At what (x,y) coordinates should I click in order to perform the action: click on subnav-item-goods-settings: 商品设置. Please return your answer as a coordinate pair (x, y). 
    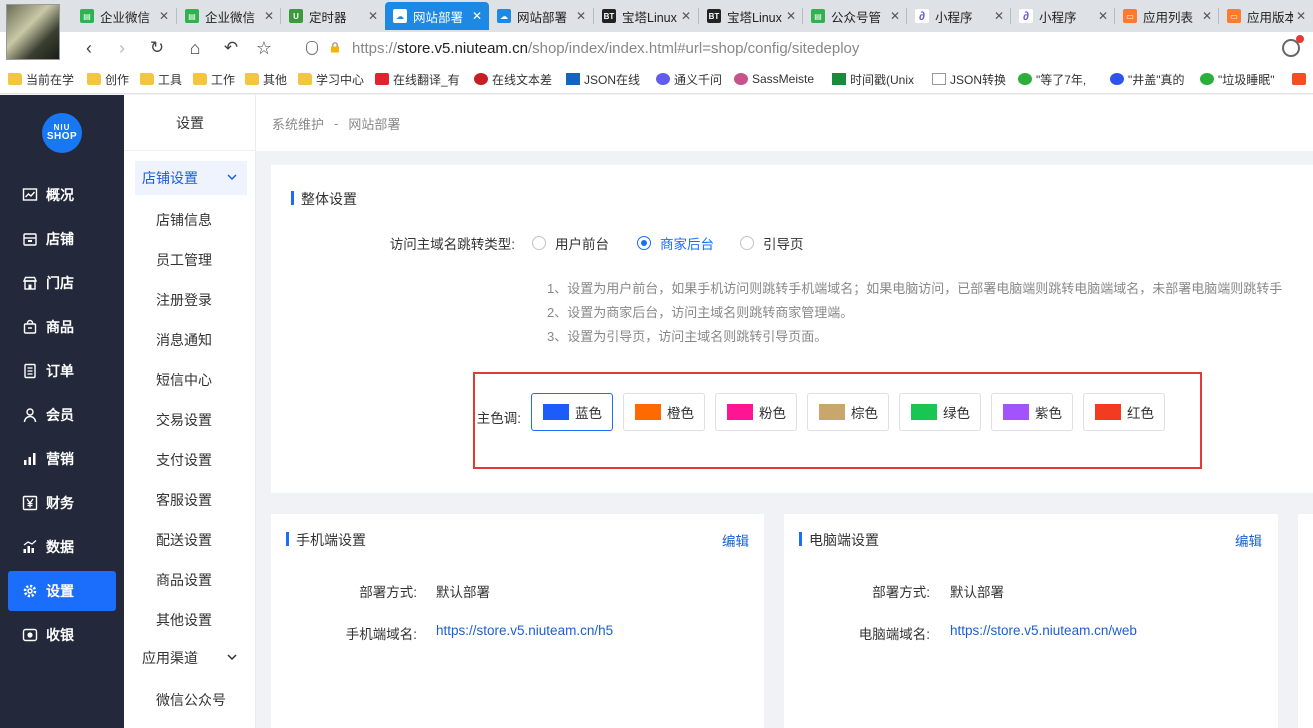
    Looking at the image, I should click on (184, 580).